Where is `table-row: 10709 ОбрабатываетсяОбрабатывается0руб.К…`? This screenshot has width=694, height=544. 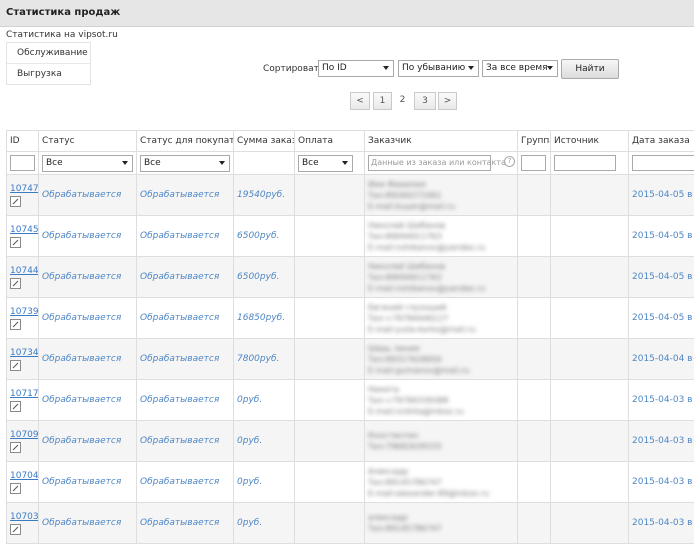
table-row: 10709 ОбрабатываетсяОбрабатывается0руб.К… is located at coordinates (350, 441).